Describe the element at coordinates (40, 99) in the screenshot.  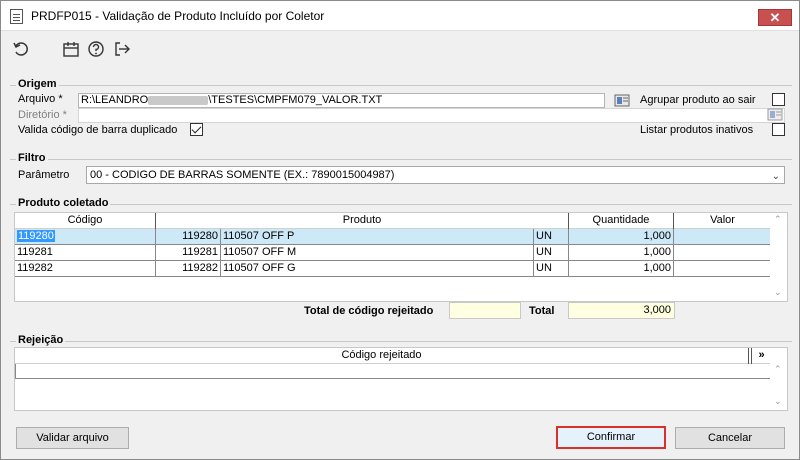
I see `arquivo-label: Arquivo *` at that location.